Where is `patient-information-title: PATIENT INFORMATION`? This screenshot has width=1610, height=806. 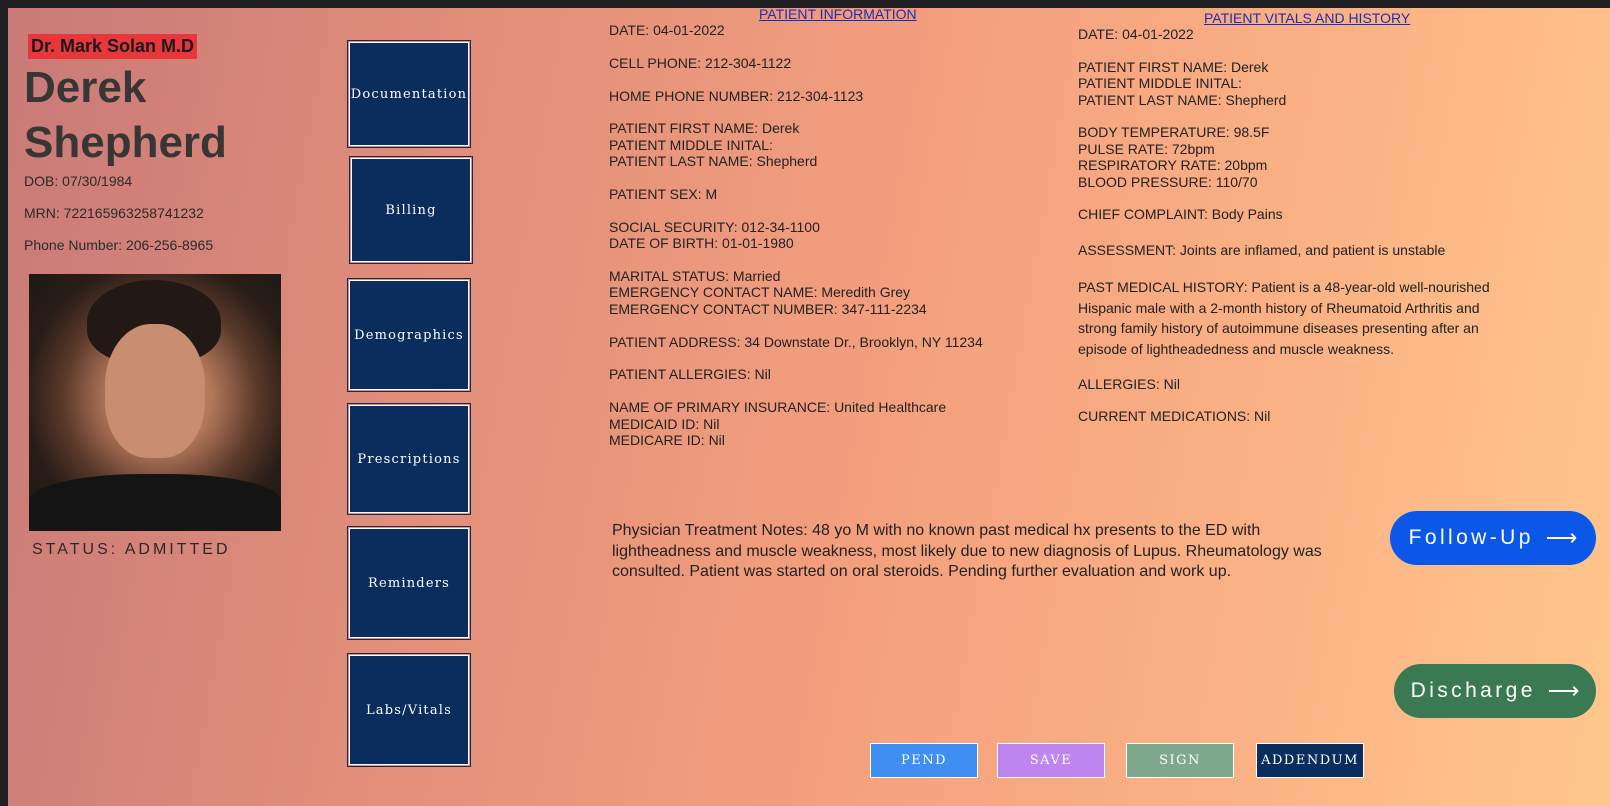 patient-information-title: PATIENT INFORMATION is located at coordinates (838, 15).